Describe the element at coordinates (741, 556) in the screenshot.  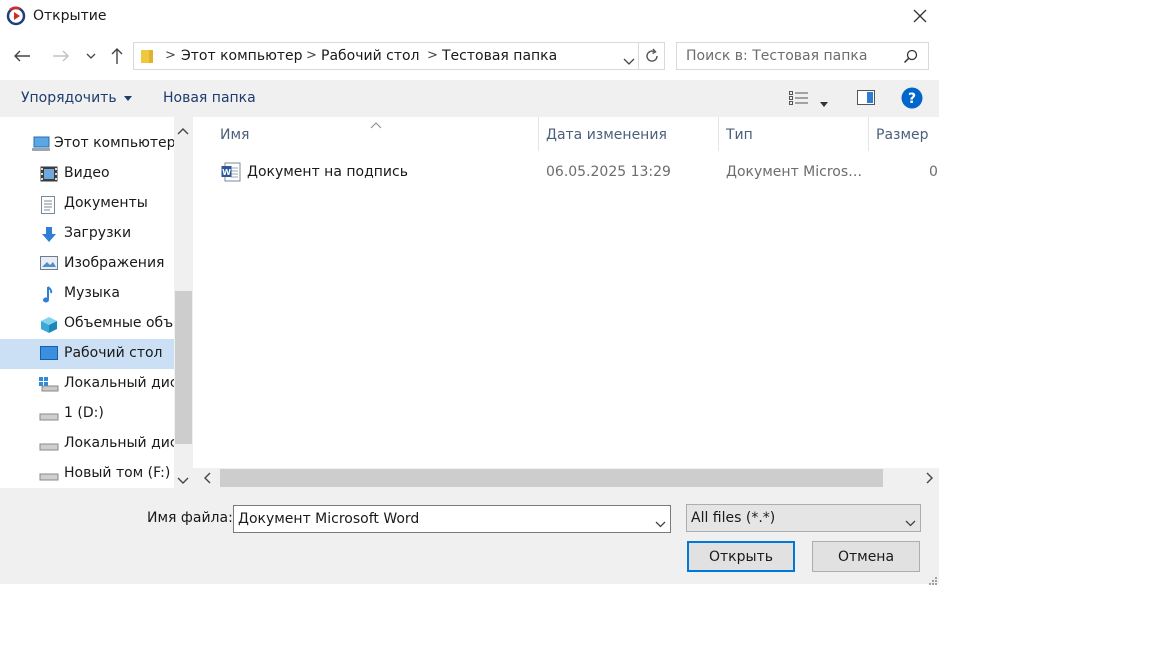
I see `open-button: Открыть` at that location.